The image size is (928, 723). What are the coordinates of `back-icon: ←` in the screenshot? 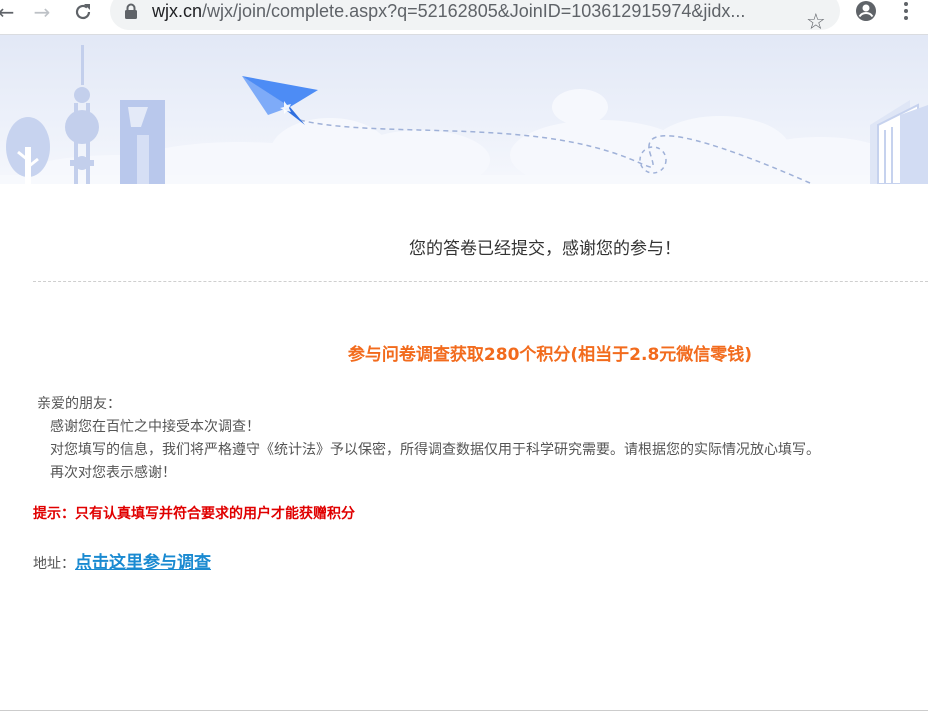 It's located at (9, 12).